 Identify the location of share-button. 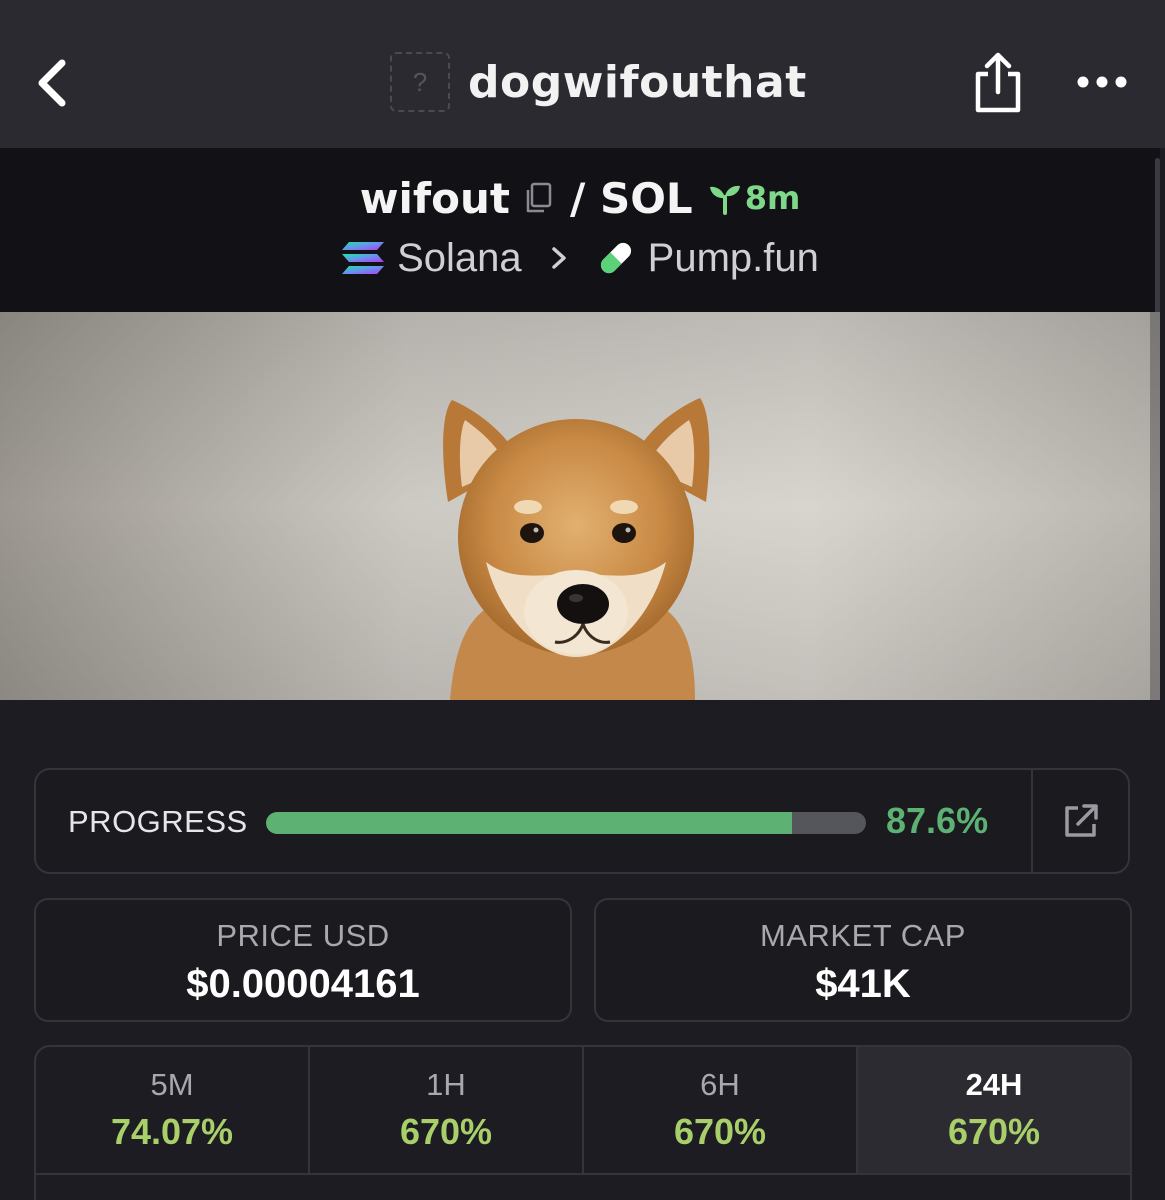
(998, 83).